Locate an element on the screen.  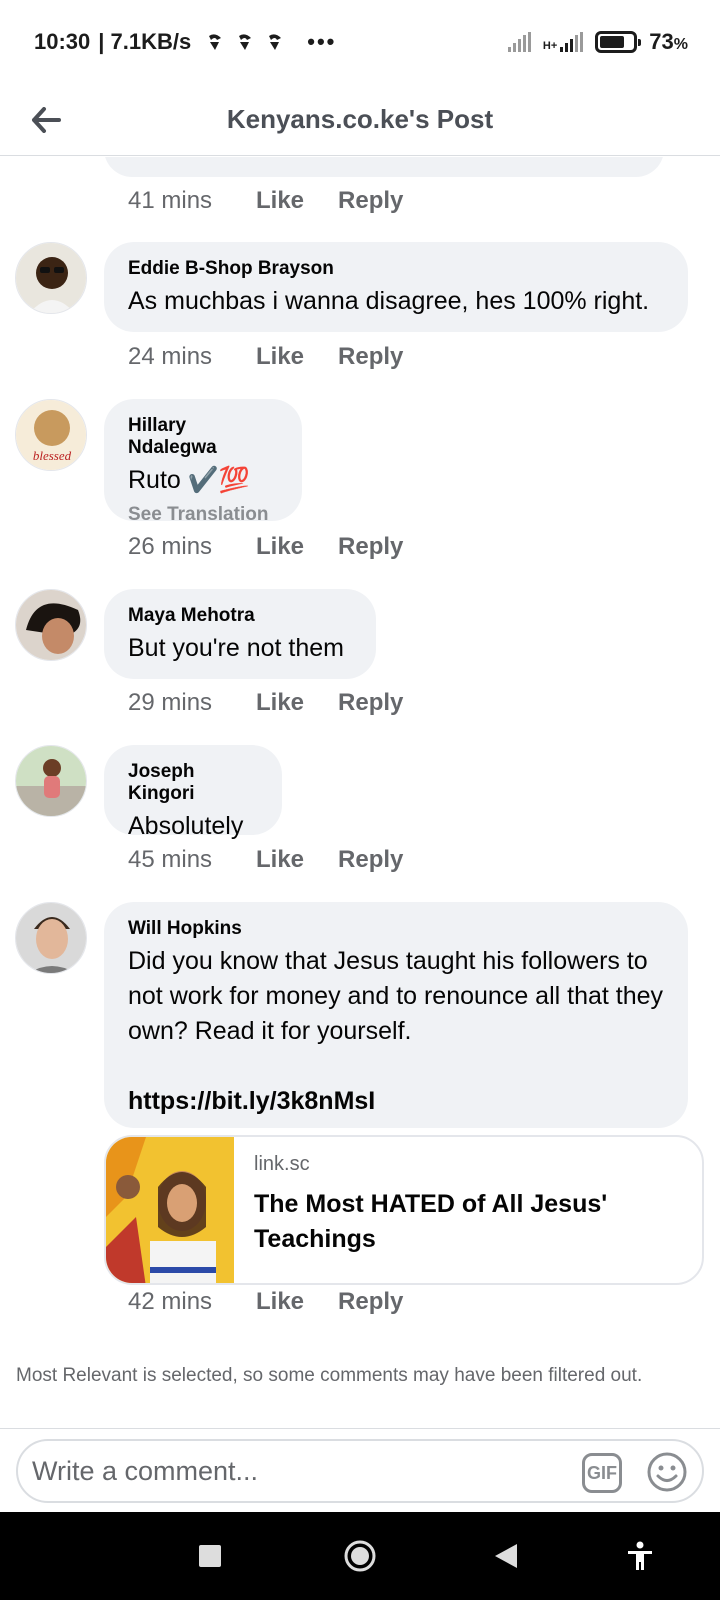
comment-link: https://bit.ly/3k8nMsI is located at coordinates (396, 1101).